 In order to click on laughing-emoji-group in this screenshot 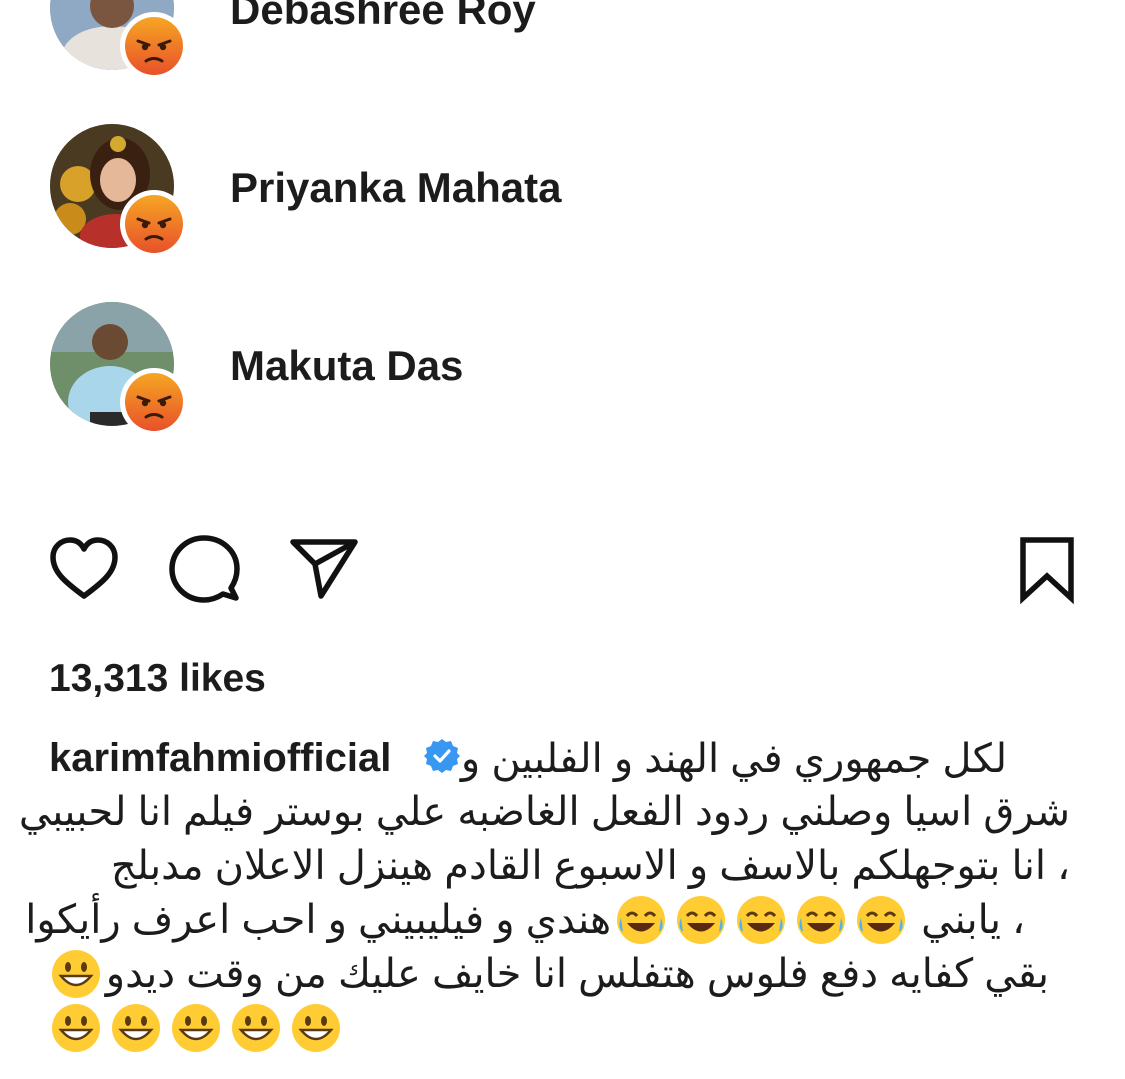, I will do `click(761, 920)`.